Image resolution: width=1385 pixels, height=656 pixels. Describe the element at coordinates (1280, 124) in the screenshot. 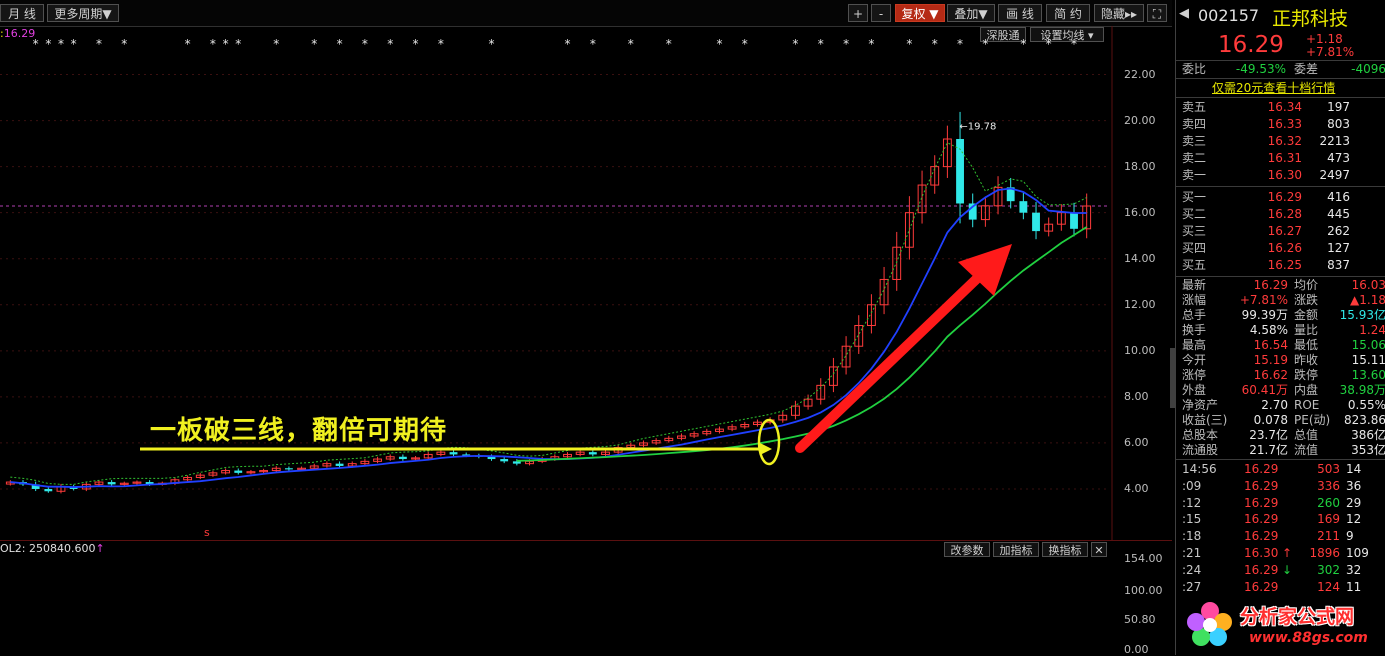

I see `ask-row: 卖四 16.33 803` at that location.